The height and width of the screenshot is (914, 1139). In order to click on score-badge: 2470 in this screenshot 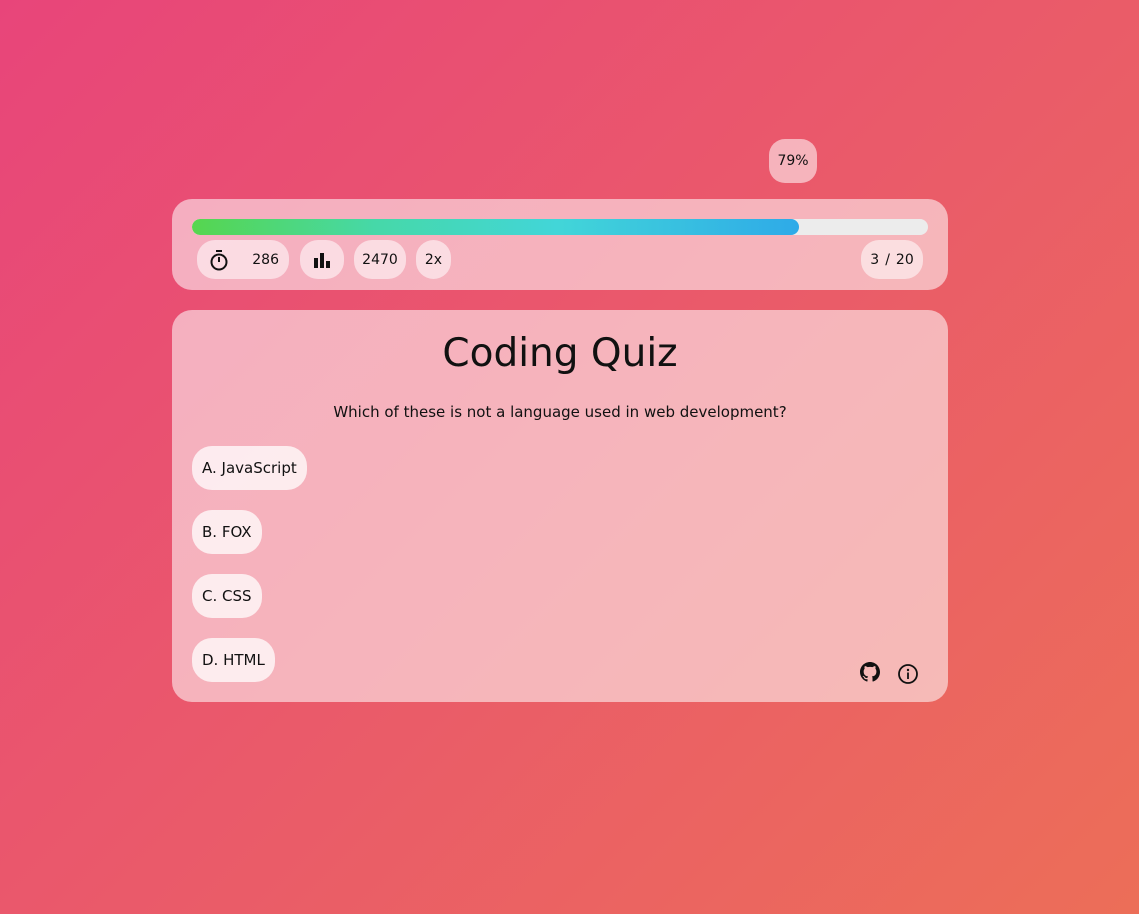, I will do `click(380, 259)`.